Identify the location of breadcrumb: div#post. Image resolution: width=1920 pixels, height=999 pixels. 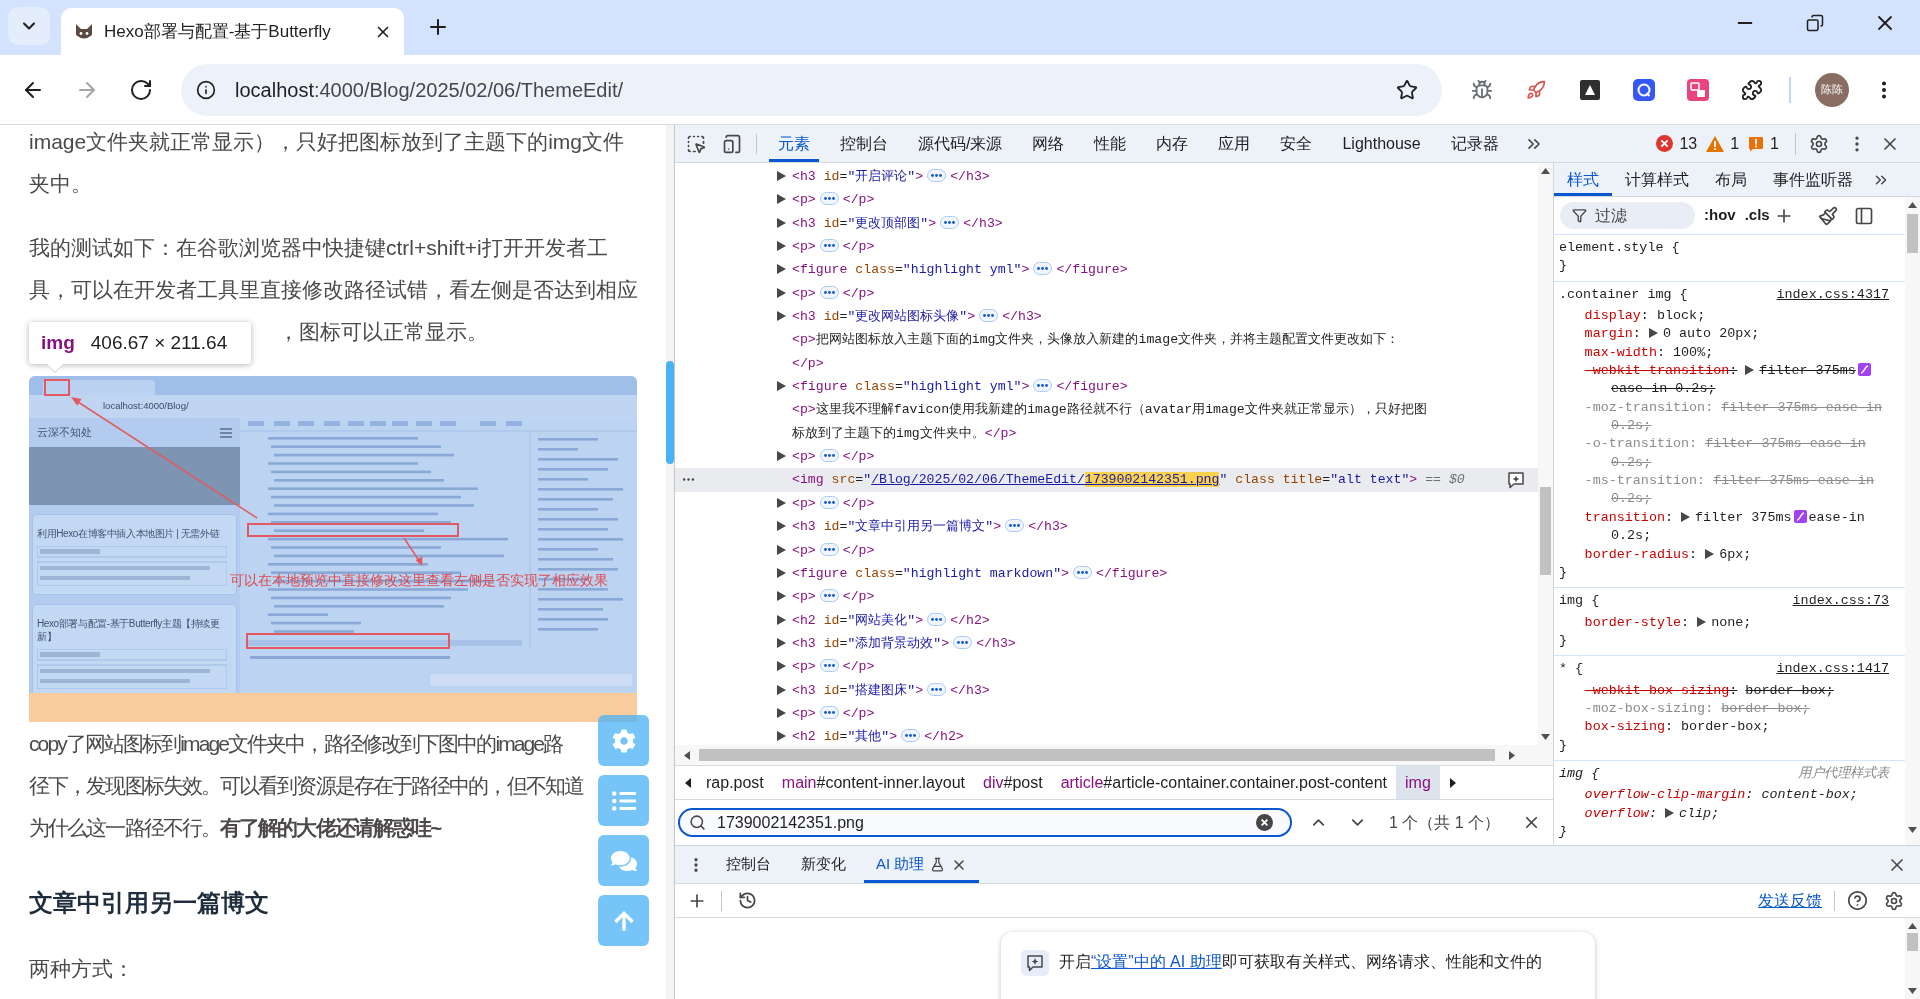
(1013, 782).